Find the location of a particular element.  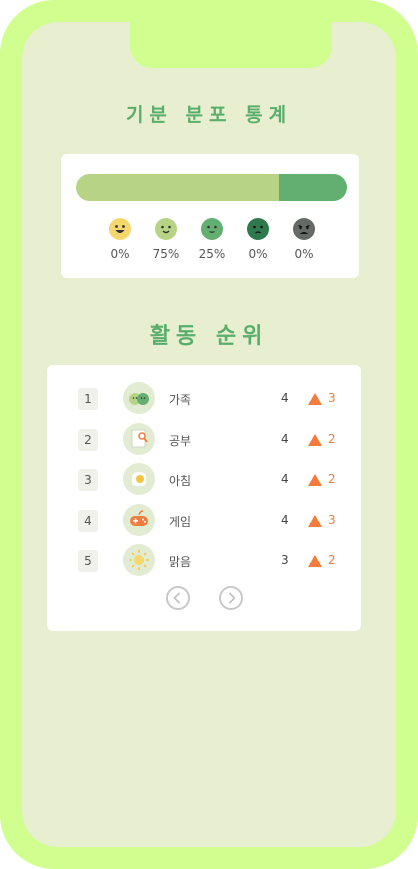

prev-page-button is located at coordinates (178, 598).